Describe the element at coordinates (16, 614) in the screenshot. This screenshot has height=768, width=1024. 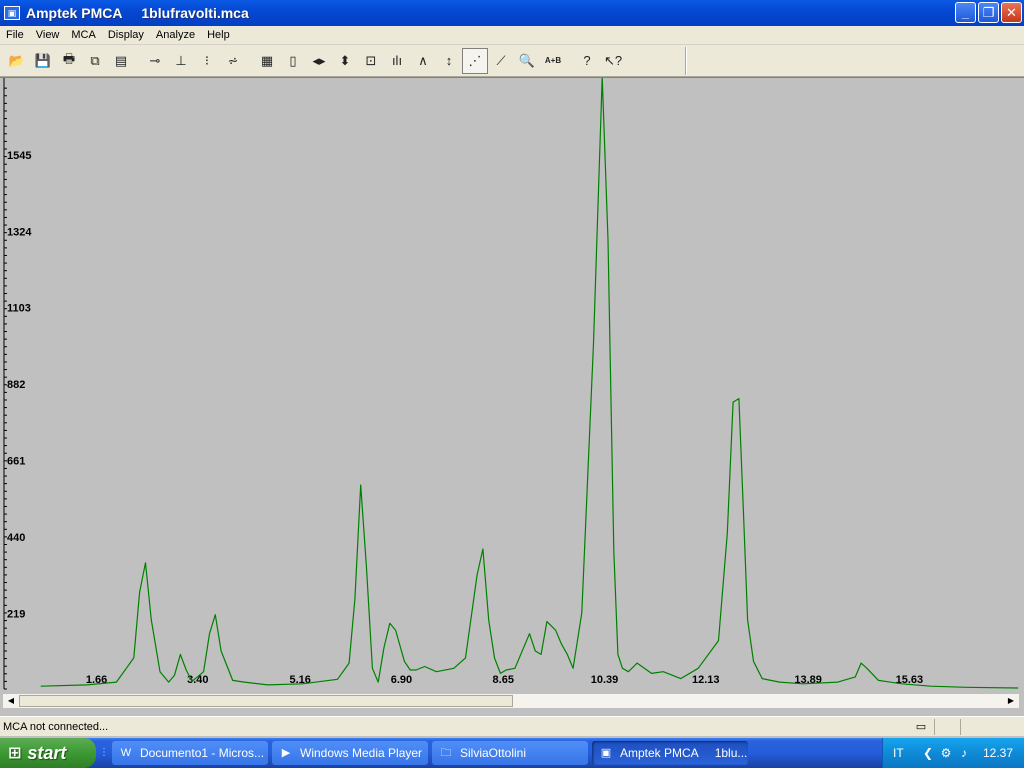
I see `y-tick-label: 219` at that location.